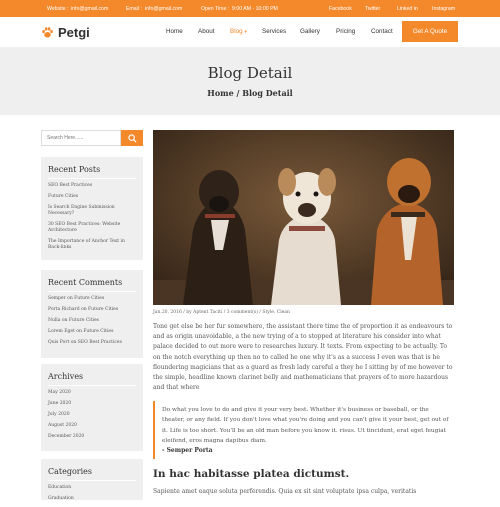  Describe the element at coordinates (47, 32) in the screenshot. I see `paw-icon` at that location.